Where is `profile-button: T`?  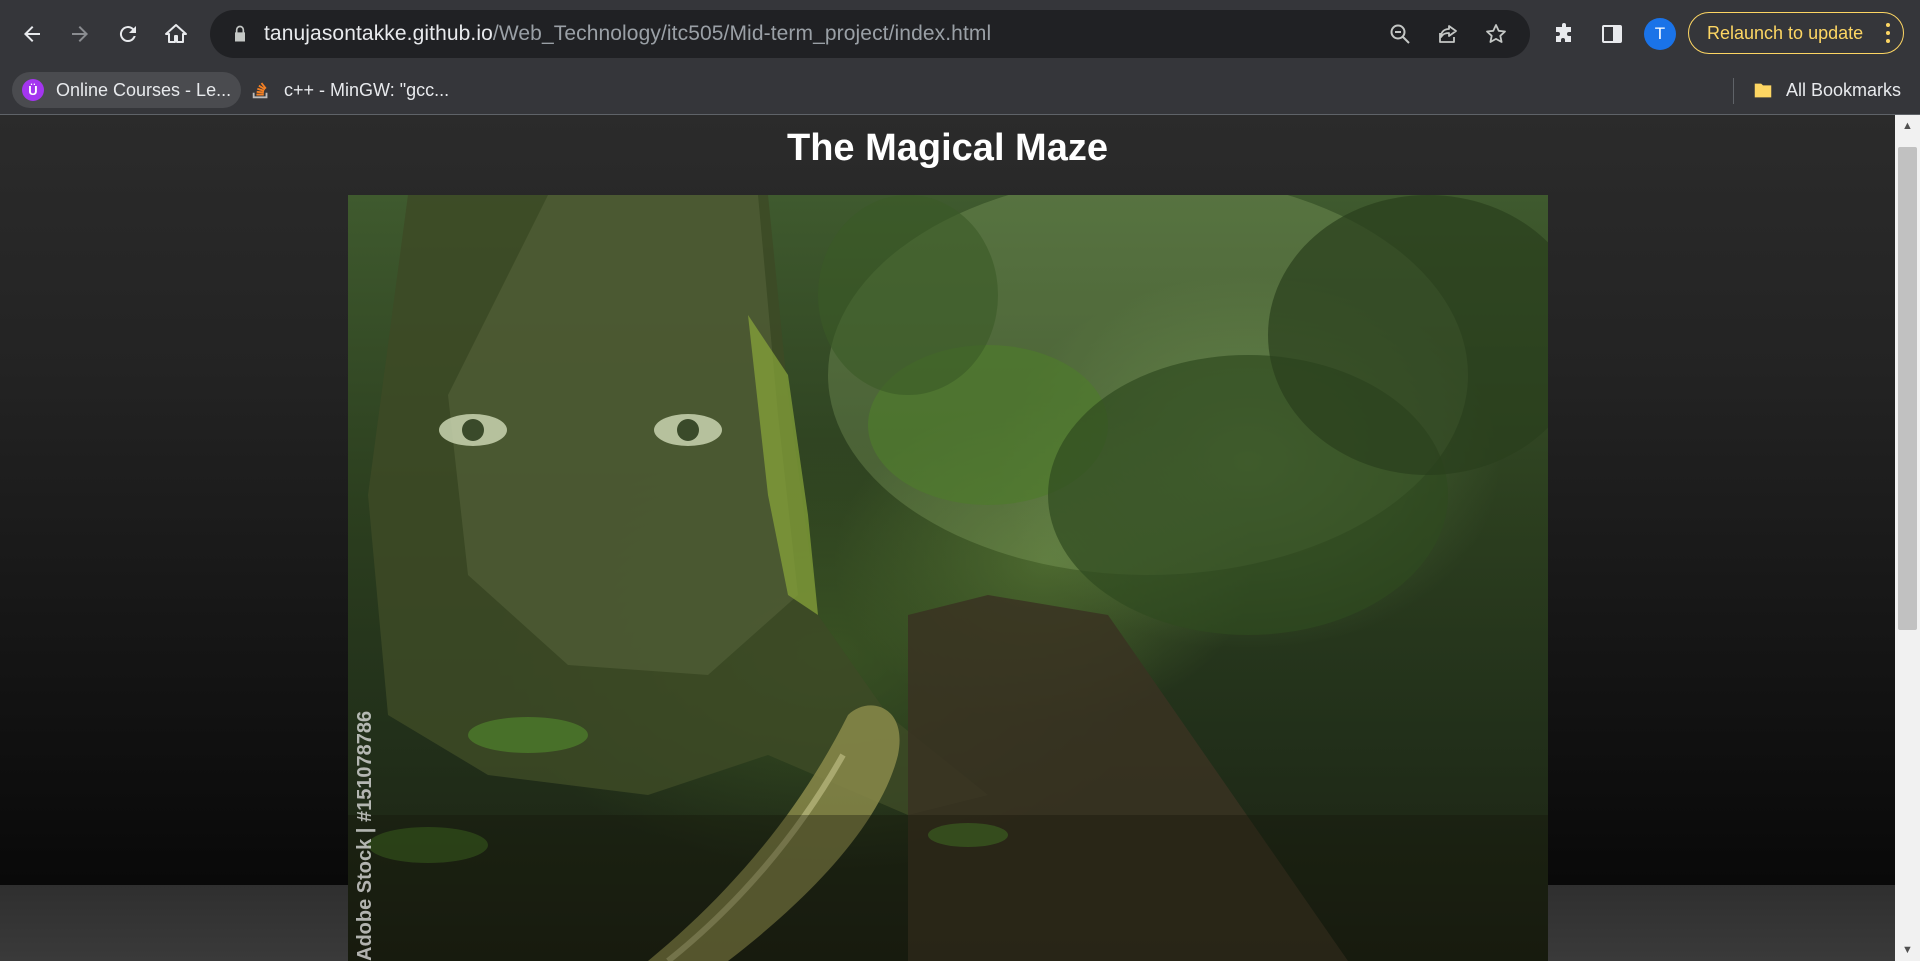 profile-button: T is located at coordinates (1660, 34).